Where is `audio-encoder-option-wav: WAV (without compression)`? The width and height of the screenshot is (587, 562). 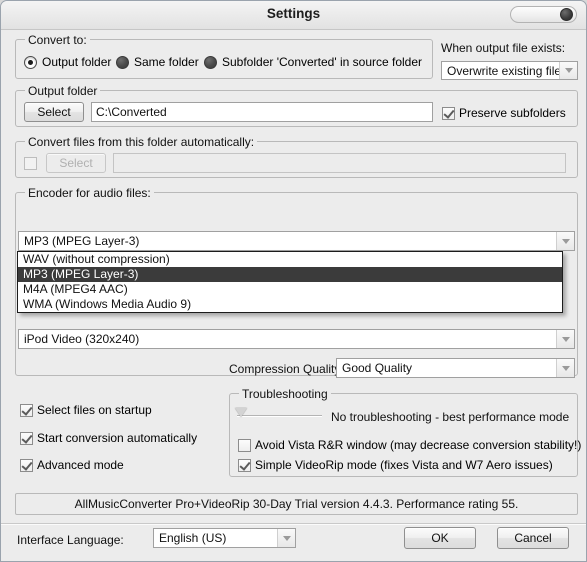 audio-encoder-option-wav: WAV (without compression) is located at coordinates (290, 259).